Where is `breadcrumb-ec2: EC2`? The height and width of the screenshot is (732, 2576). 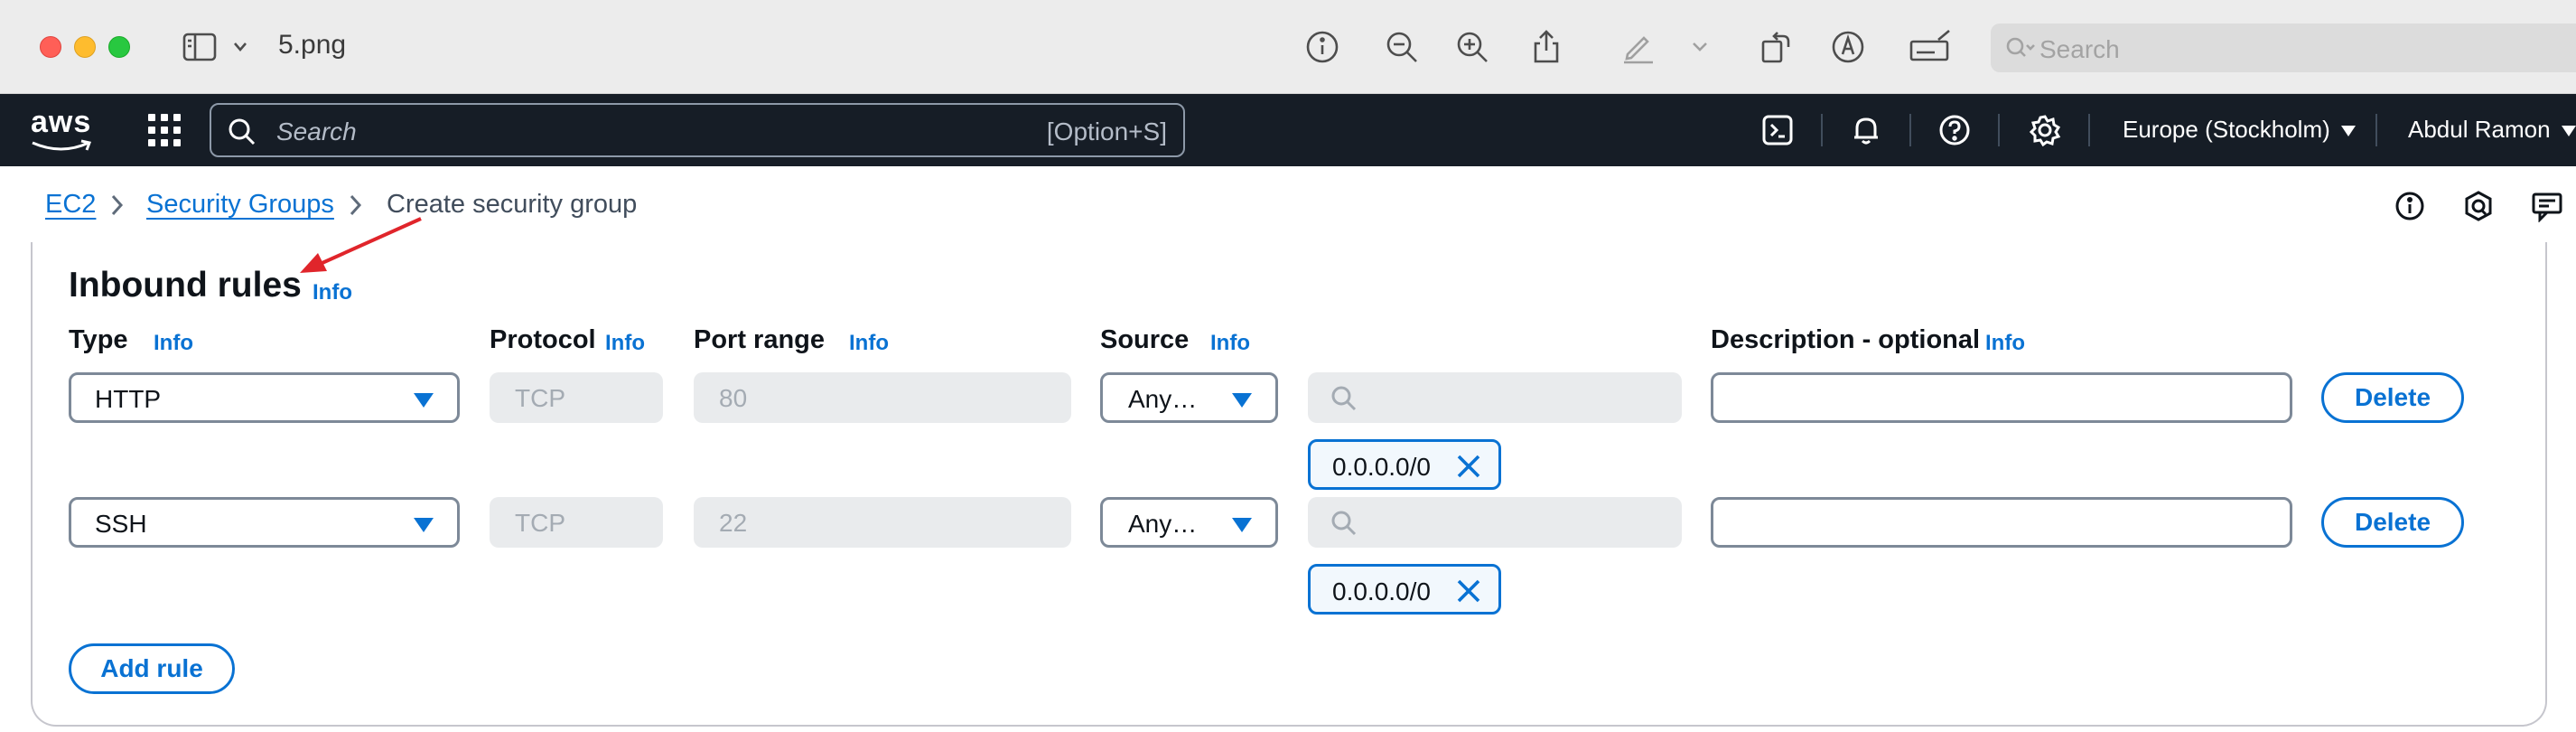
breadcrumb-ec2: EC2 is located at coordinates (70, 205).